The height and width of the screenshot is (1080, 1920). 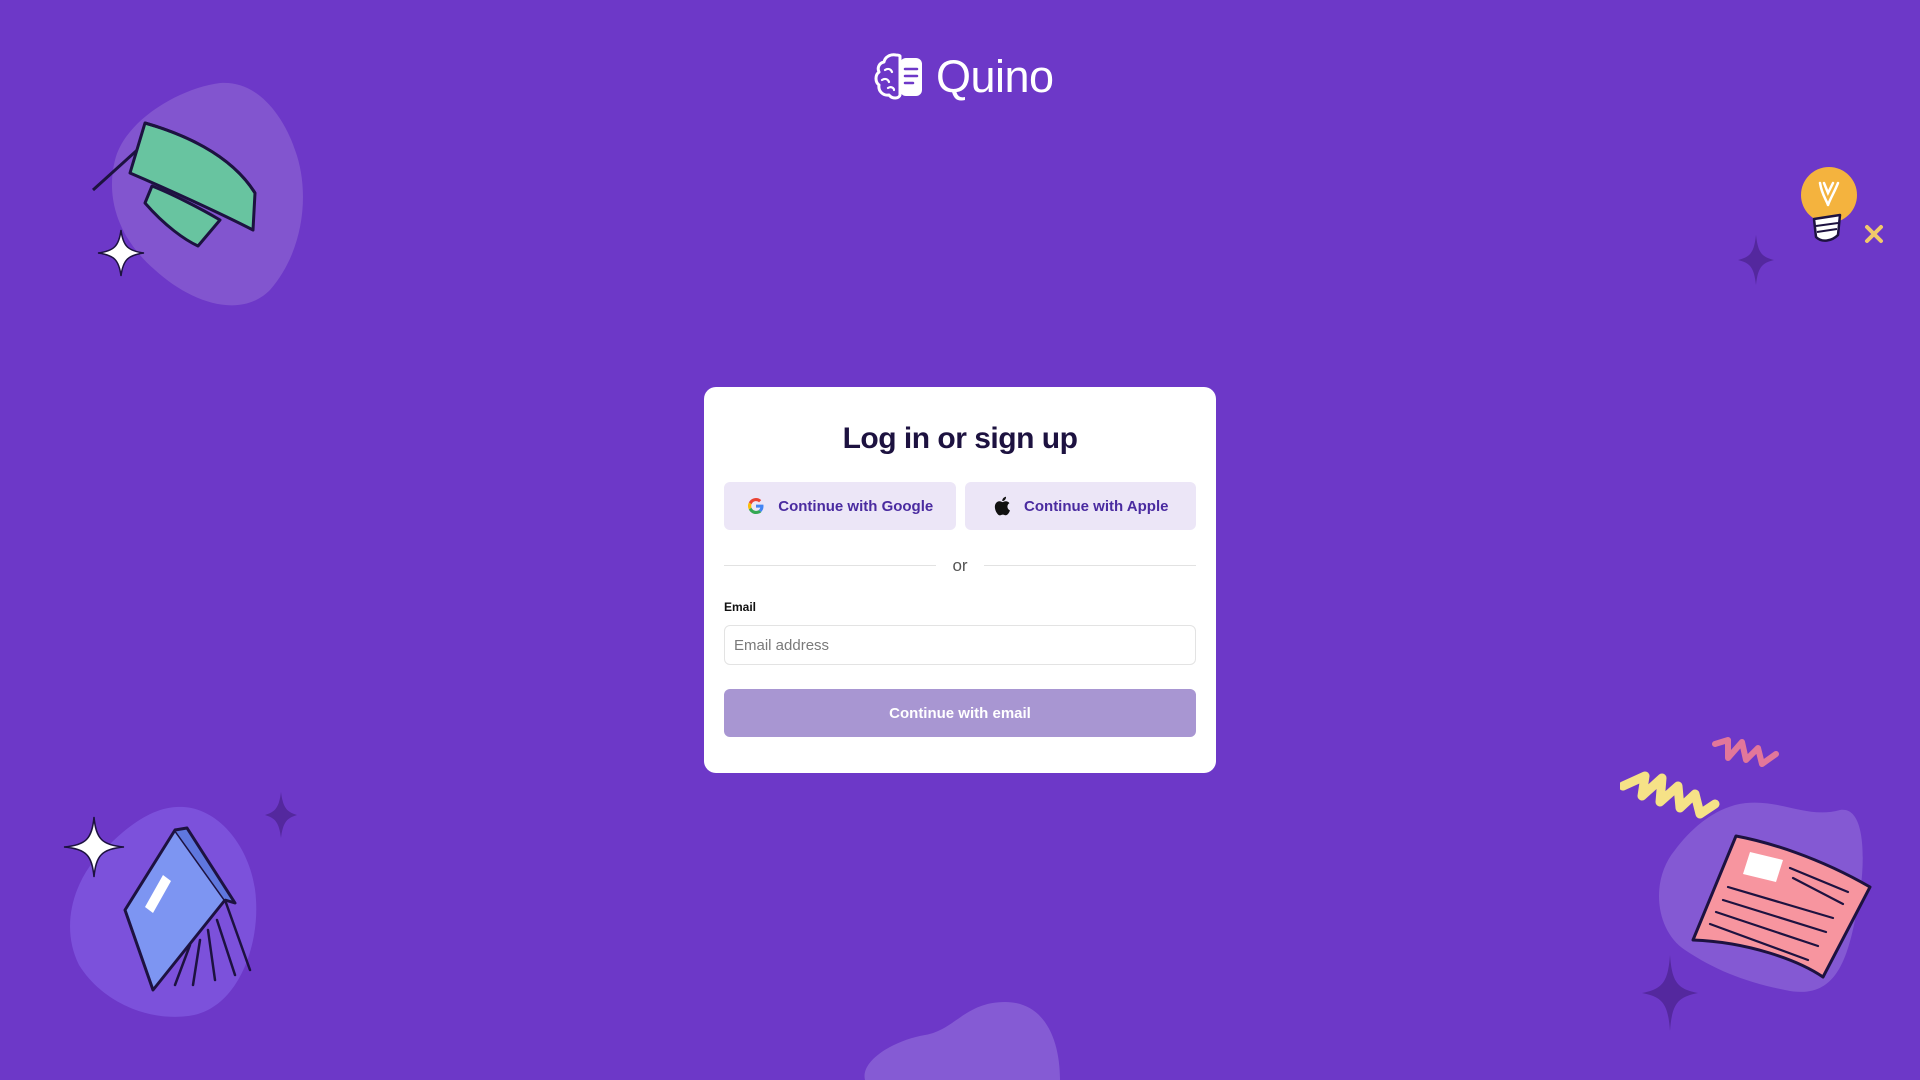 I want to click on paper-document-icon, so click(x=1781, y=906).